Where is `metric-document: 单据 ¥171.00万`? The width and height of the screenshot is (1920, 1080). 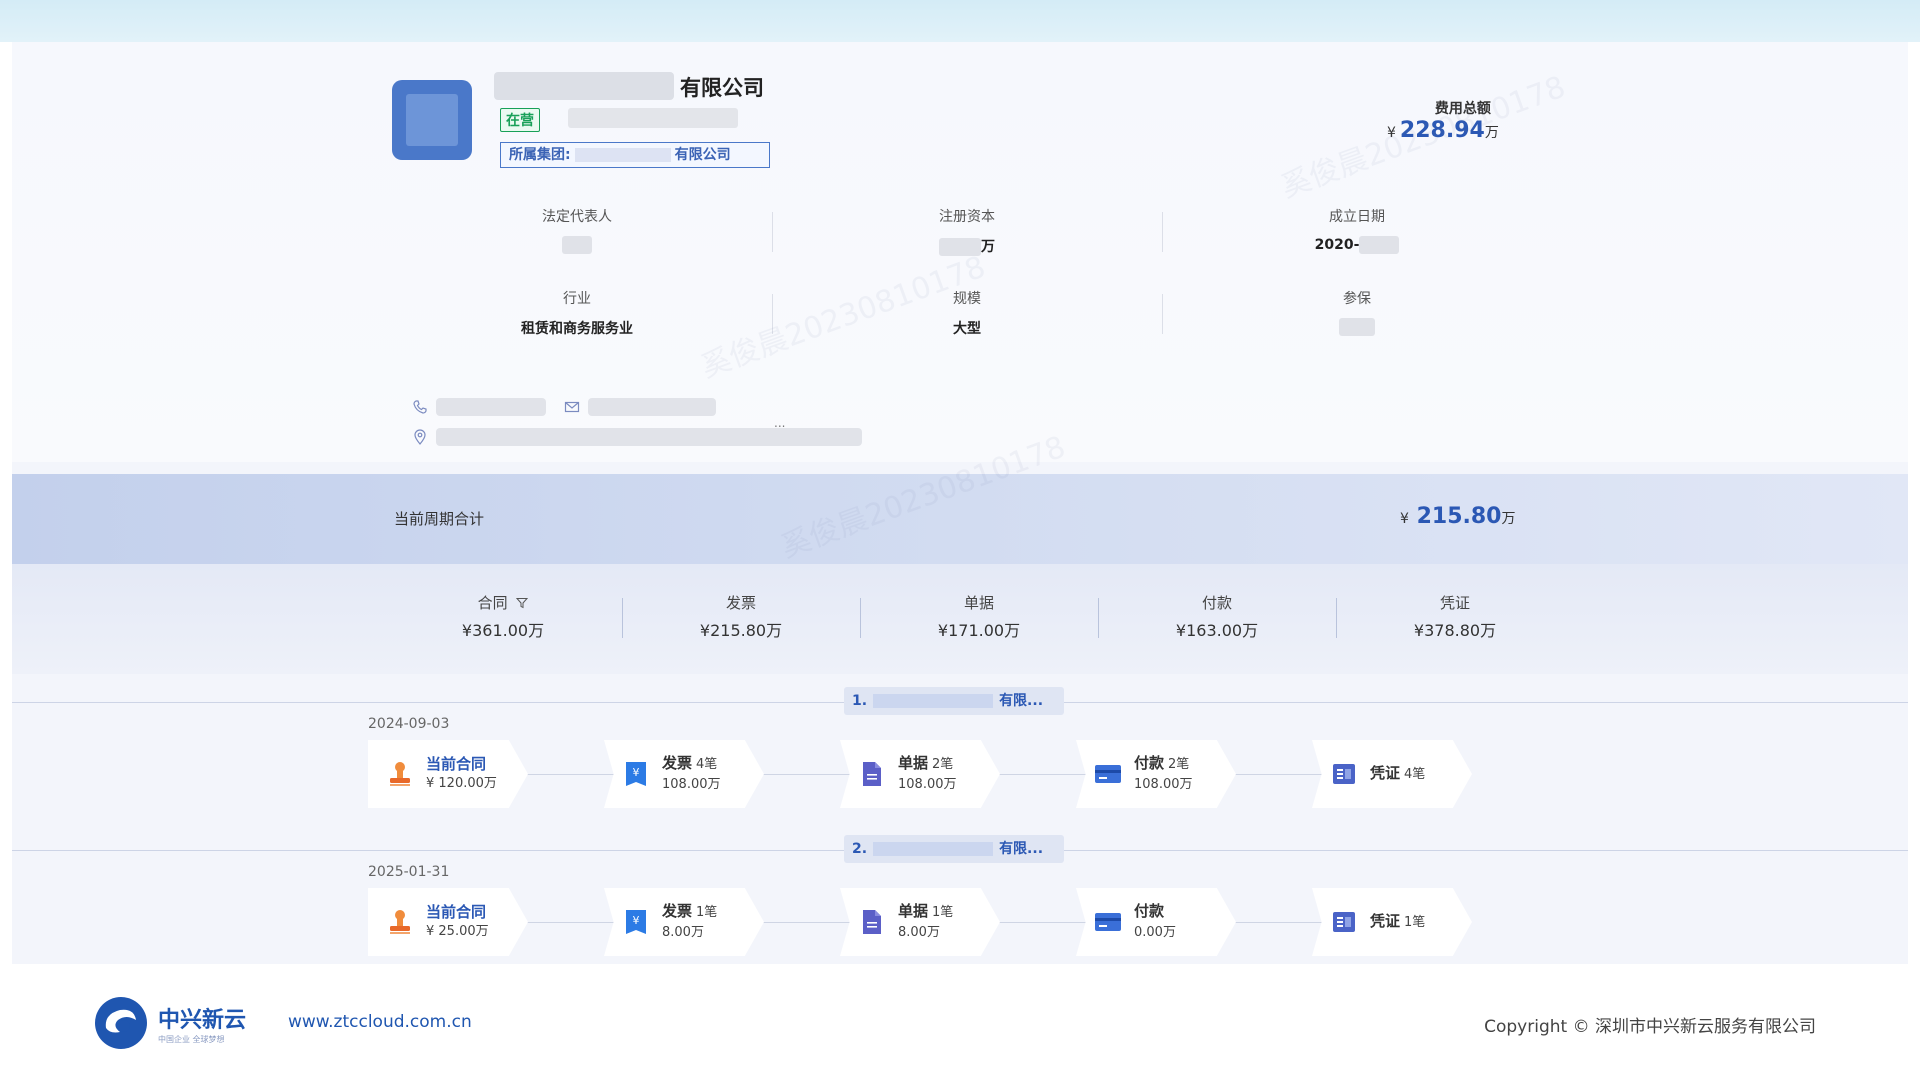
metric-document: 单据 ¥171.00万 is located at coordinates (979, 616).